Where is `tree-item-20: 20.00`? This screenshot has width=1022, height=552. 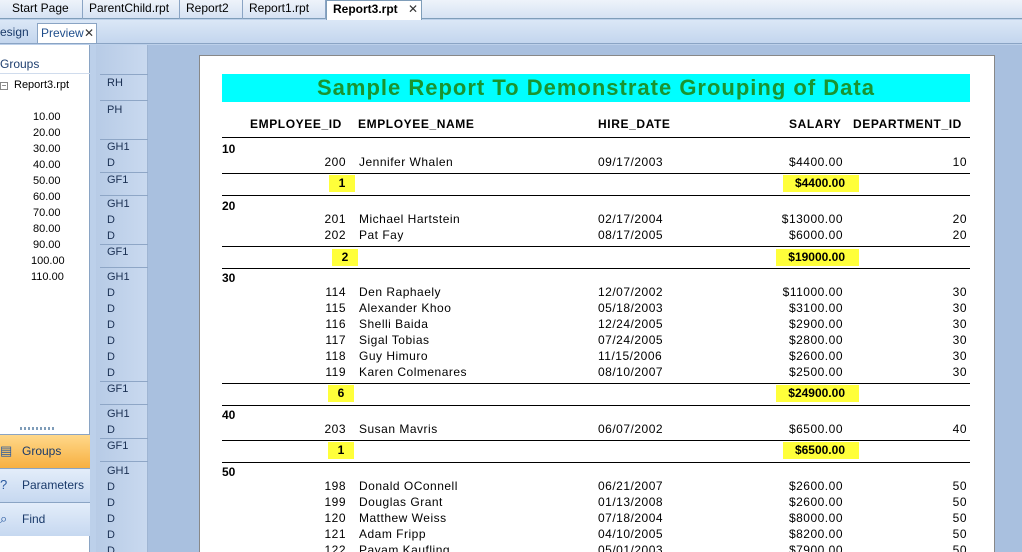 tree-item-20: 20.00 is located at coordinates (47, 133).